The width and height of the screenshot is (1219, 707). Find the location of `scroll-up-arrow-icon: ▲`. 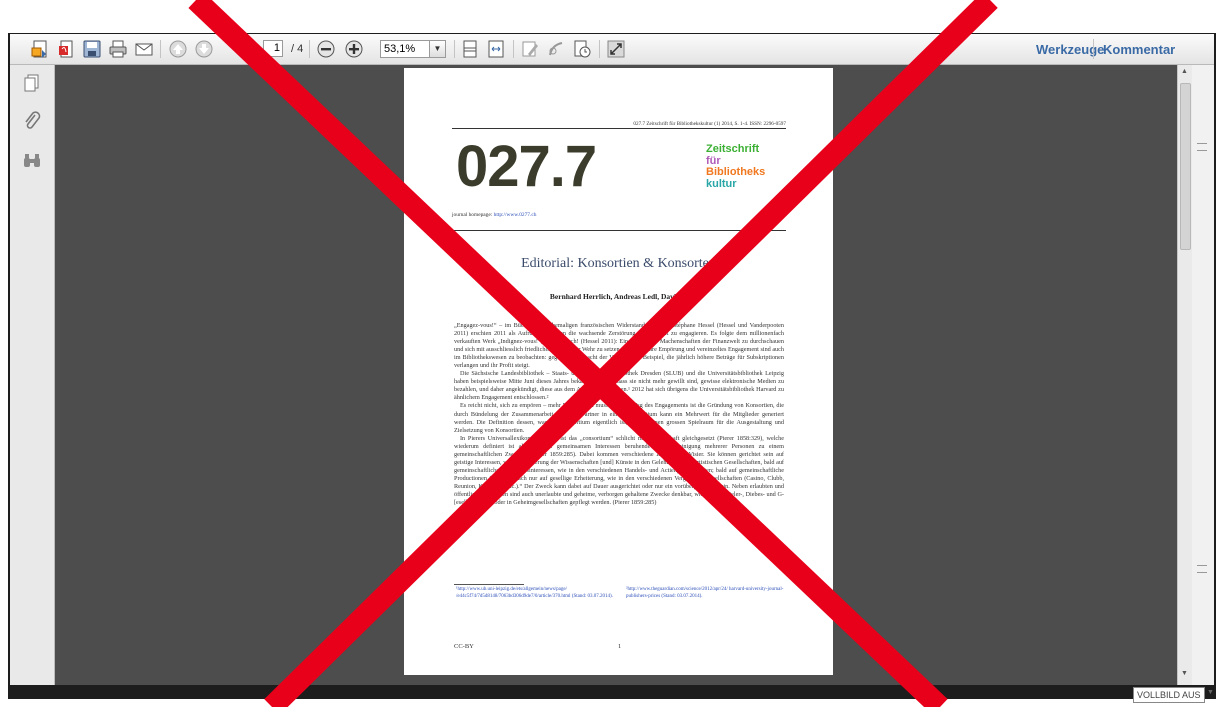

scroll-up-arrow-icon: ▲ is located at coordinates (1184, 71).